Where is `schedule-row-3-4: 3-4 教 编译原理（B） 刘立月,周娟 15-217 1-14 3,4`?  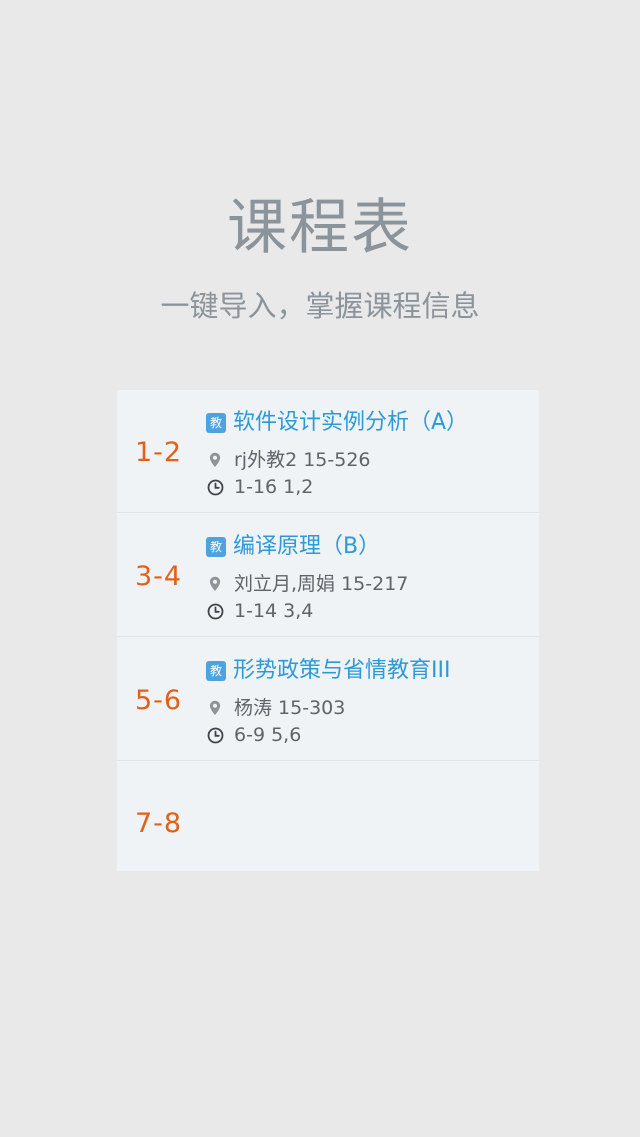 schedule-row-3-4: 3-4 教 编译原理（B） 刘立月,周娟 15-217 1-14 3,4 is located at coordinates (328, 575).